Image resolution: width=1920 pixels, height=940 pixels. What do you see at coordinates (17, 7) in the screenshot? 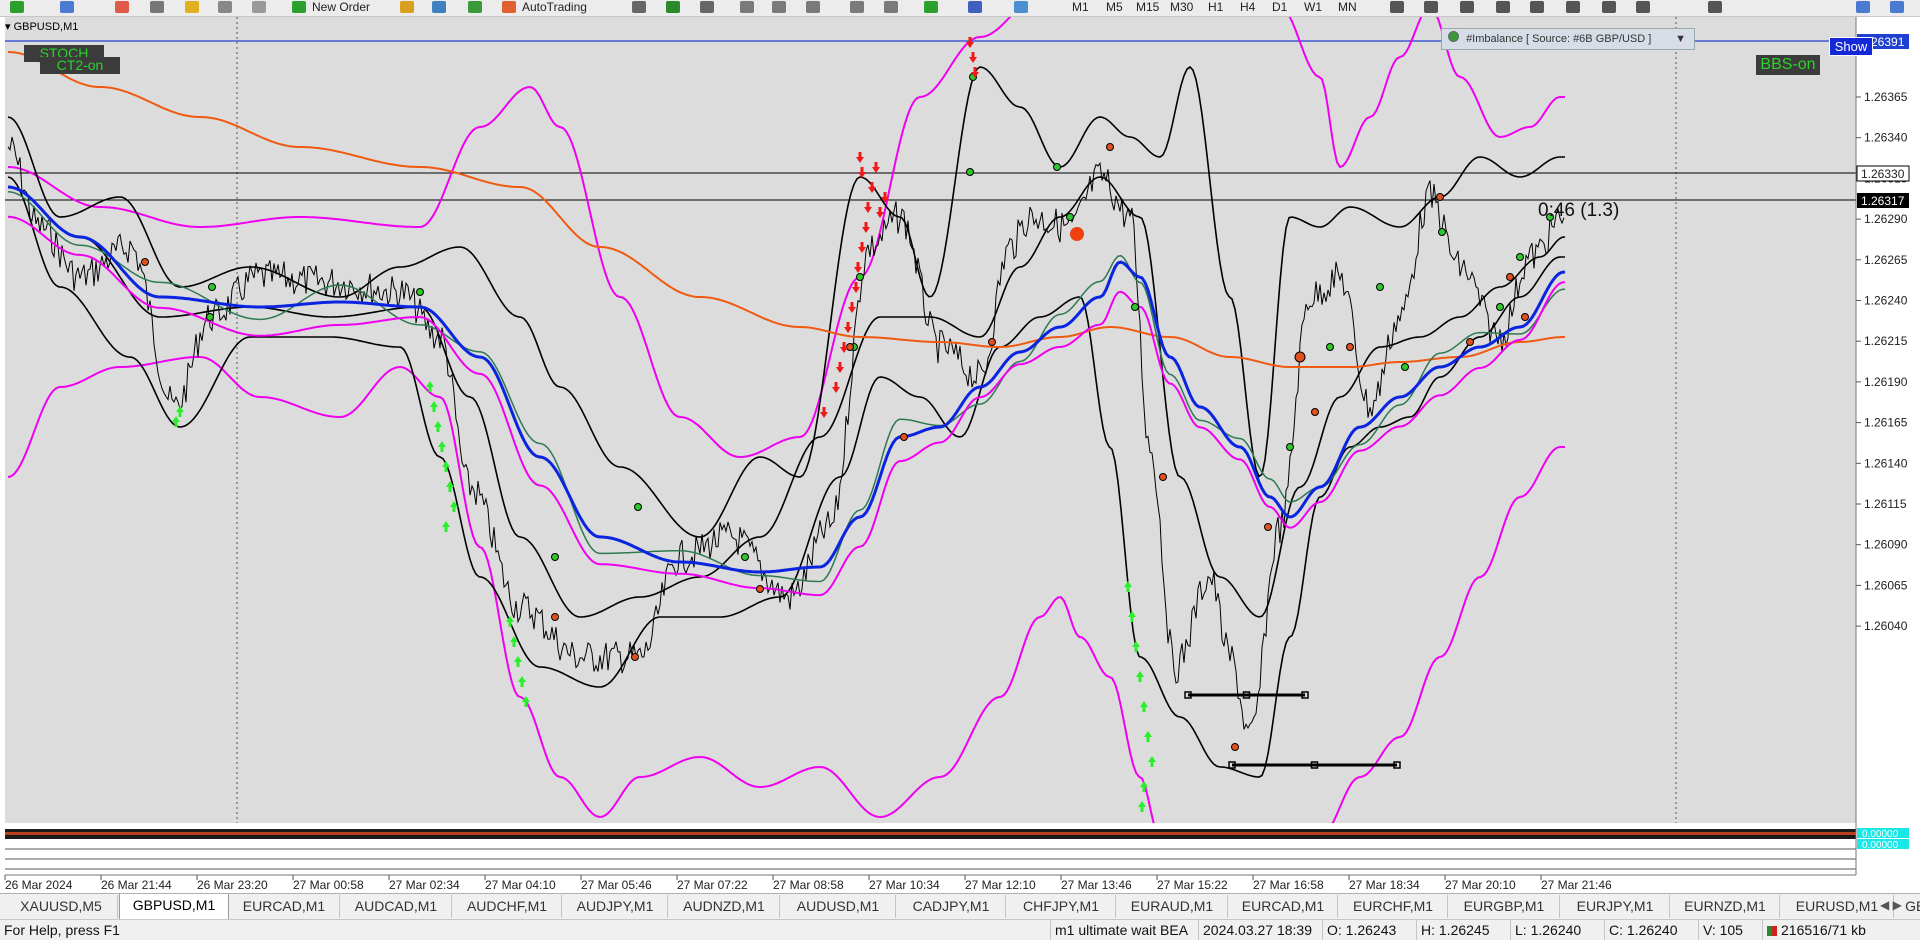
I see `new-chart-icon` at bounding box center [17, 7].